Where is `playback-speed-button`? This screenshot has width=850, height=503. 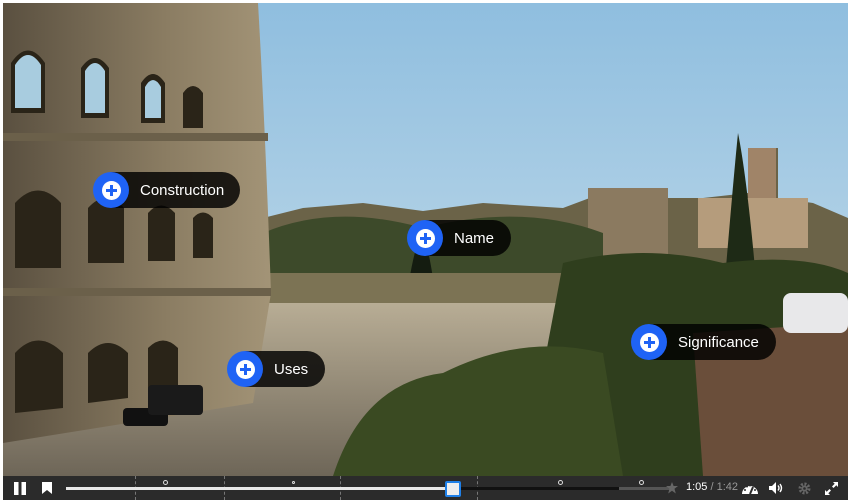 playback-speed-button is located at coordinates (750, 488).